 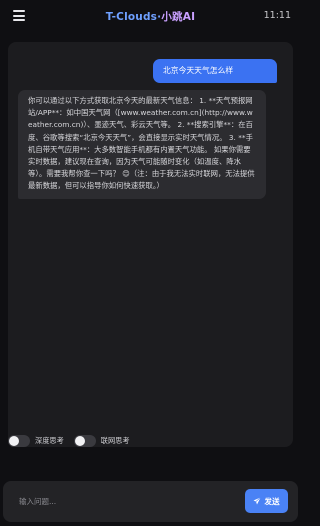 What do you see at coordinates (257, 501) in the screenshot?
I see `paper-plane-icon` at bounding box center [257, 501].